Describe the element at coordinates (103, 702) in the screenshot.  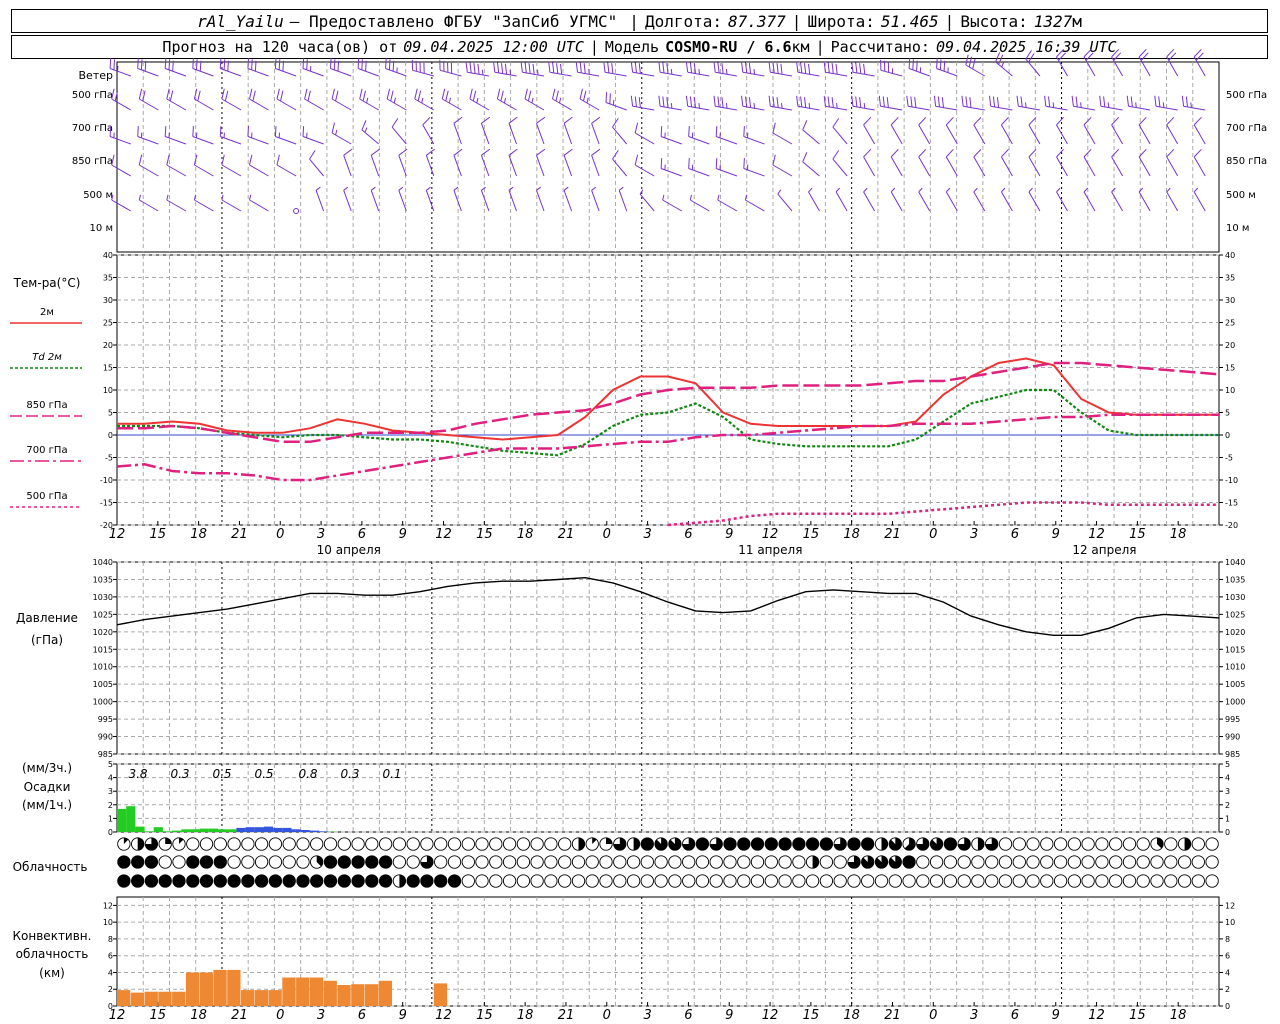
I see `pressure-panel-ytick-label-left: 1000` at that location.